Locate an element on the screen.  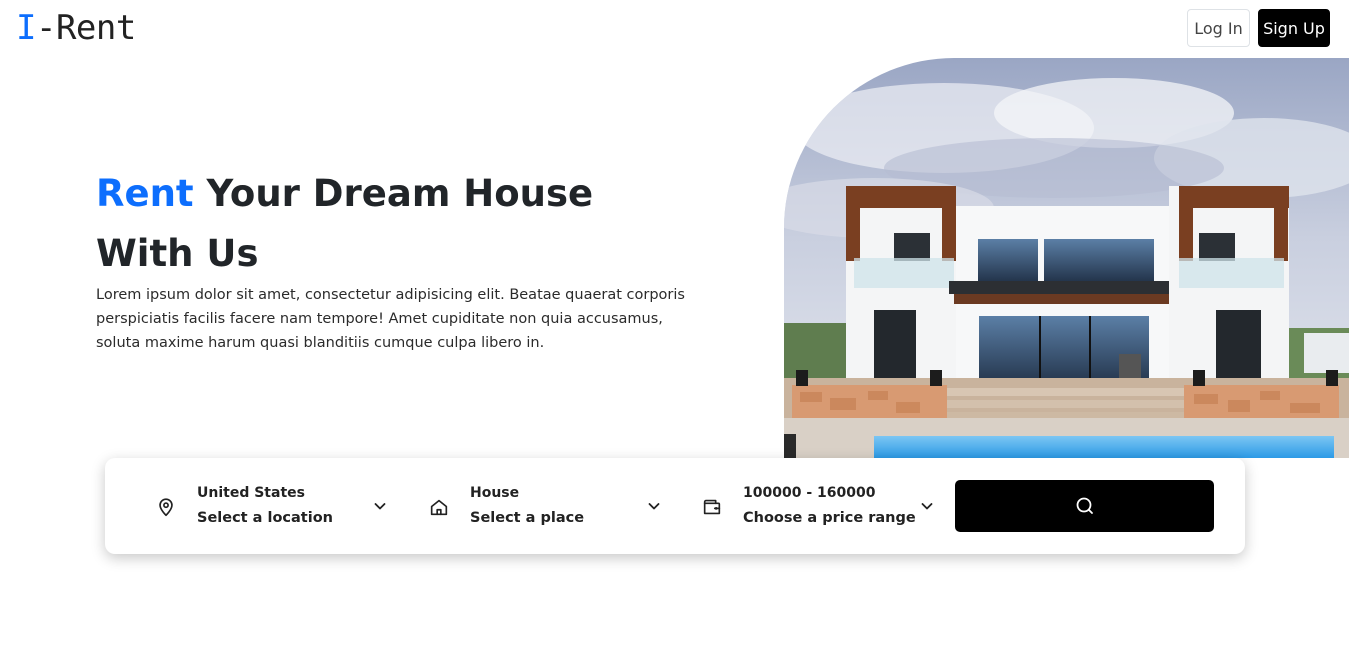
login-button: Log In is located at coordinates (1218, 28).